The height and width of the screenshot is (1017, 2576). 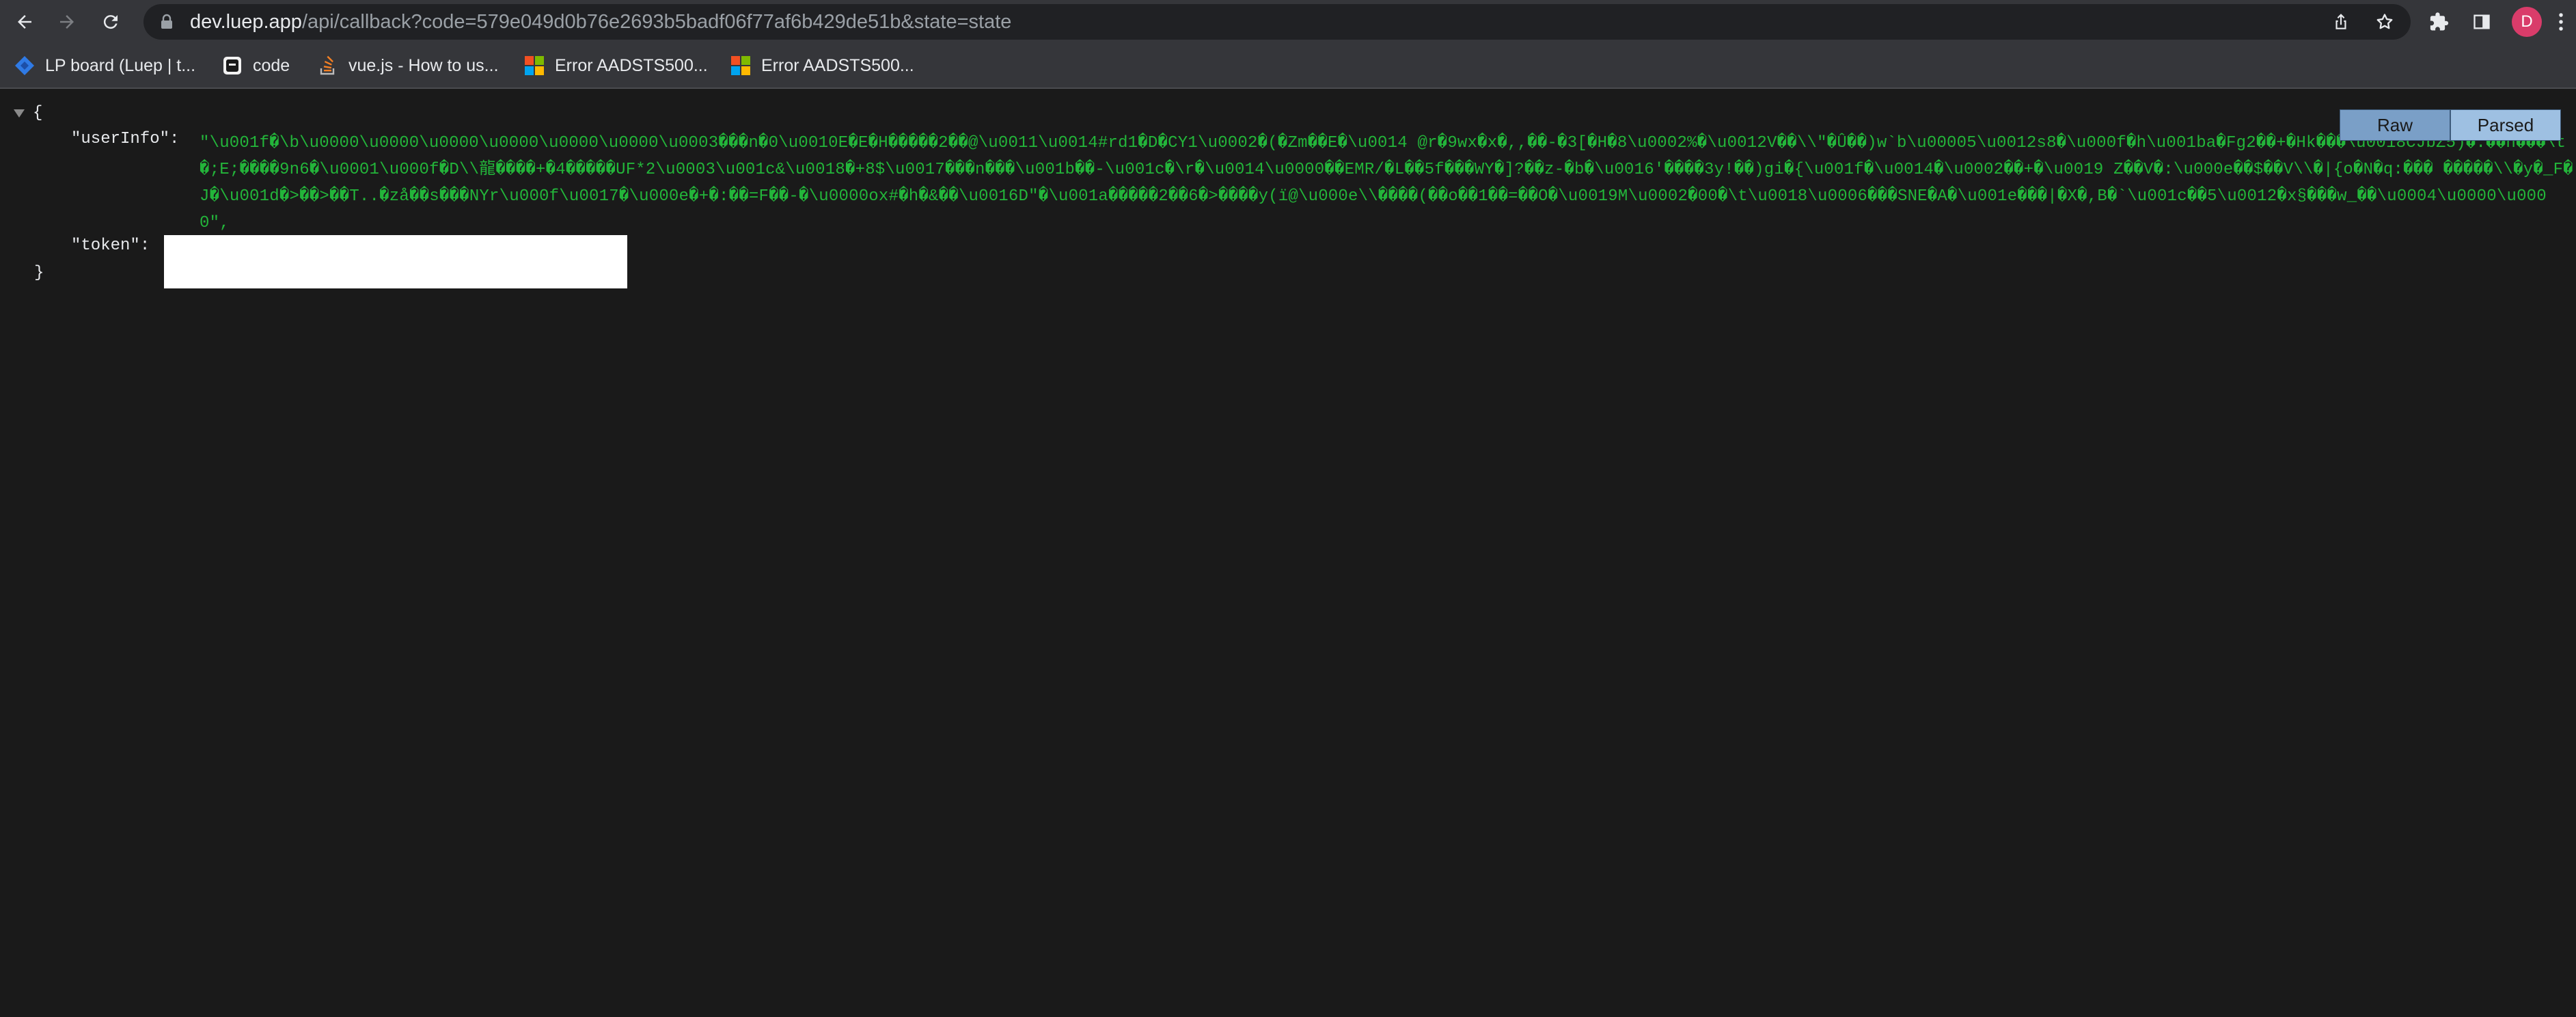 I want to click on bookmark-label: code, so click(x=271, y=65).